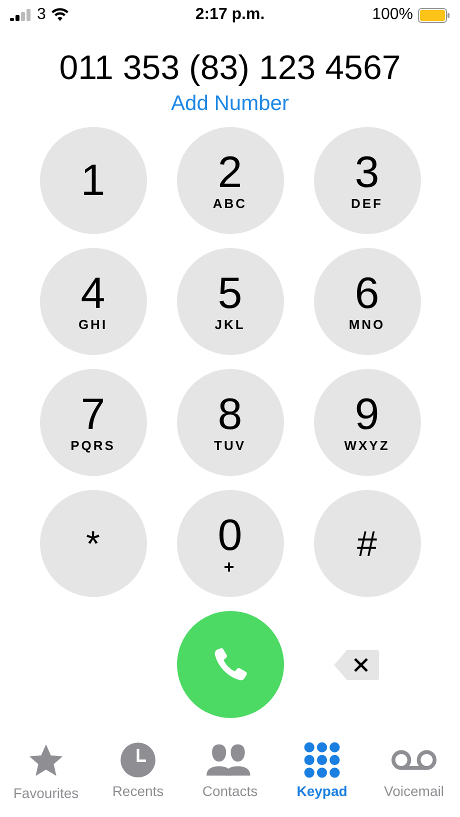 The width and height of the screenshot is (460, 817). What do you see at coordinates (367, 301) in the screenshot?
I see `keypad-key: 6 MNO` at bounding box center [367, 301].